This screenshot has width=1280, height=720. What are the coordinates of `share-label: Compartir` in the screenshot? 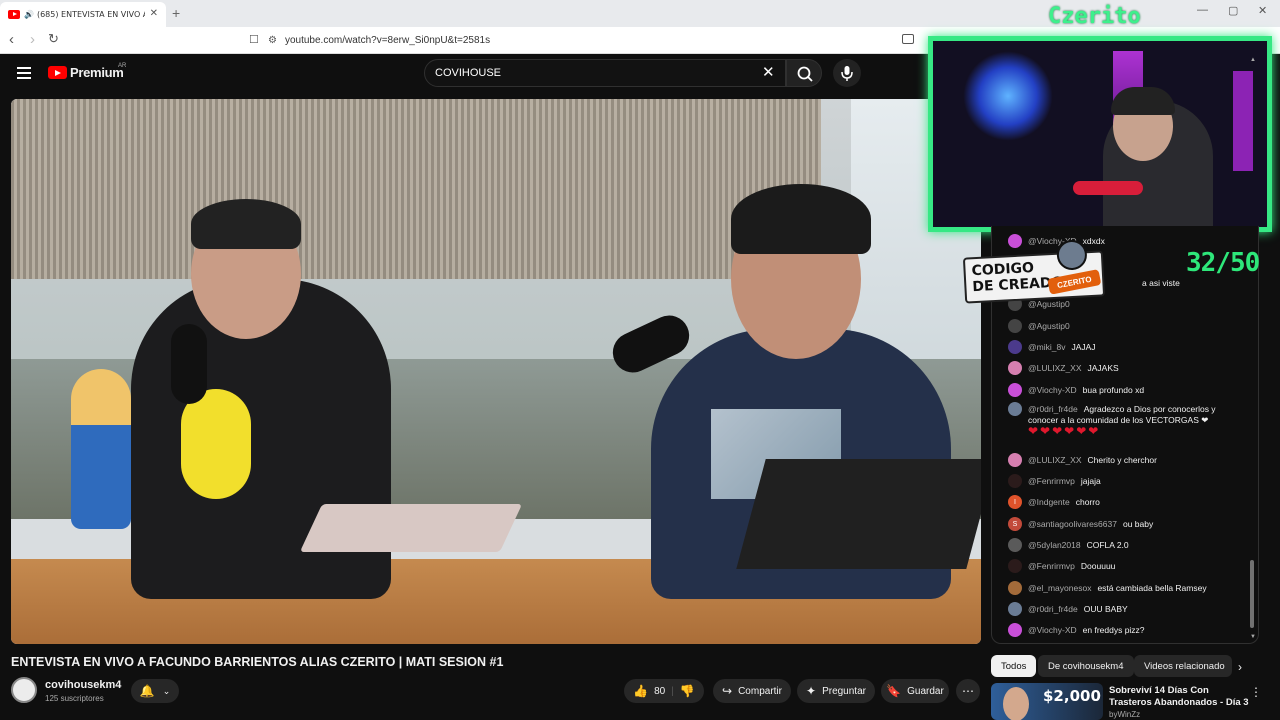 It's located at (760, 691).